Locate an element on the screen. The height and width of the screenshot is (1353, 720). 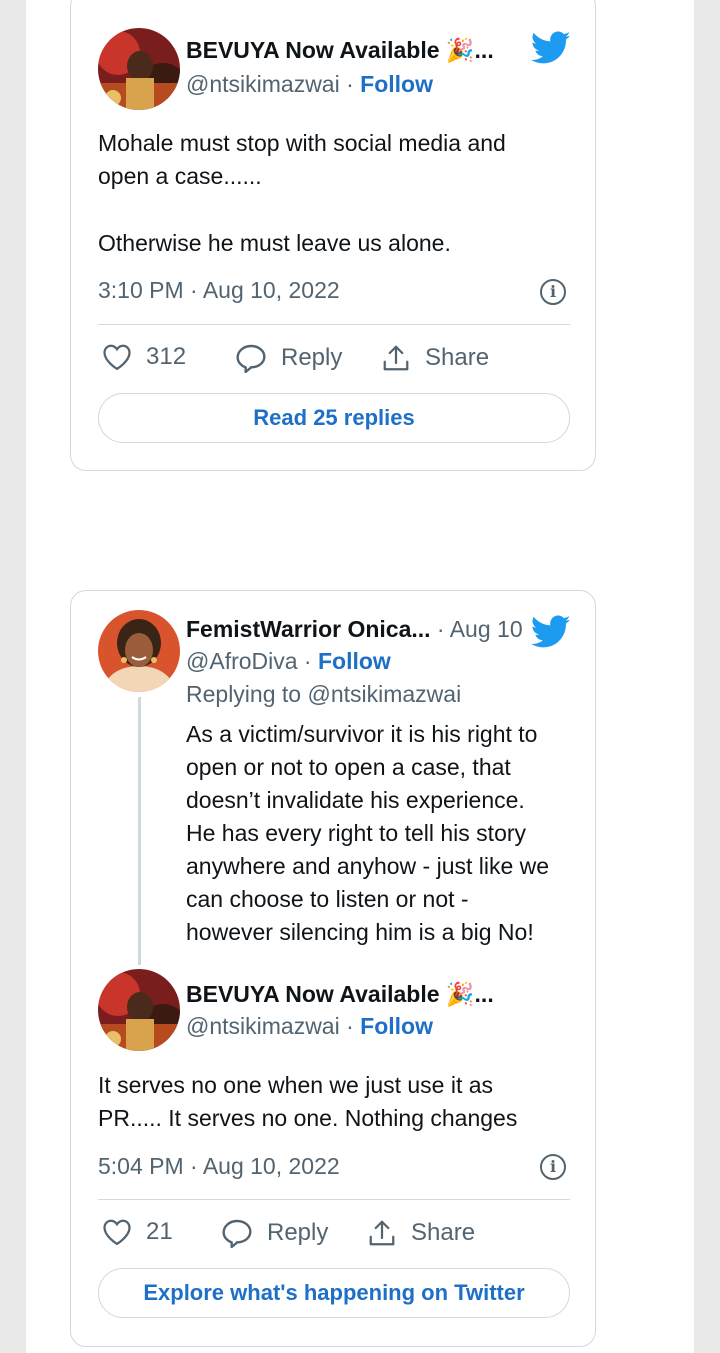
like-button: 312 is located at coordinates (144, 357).